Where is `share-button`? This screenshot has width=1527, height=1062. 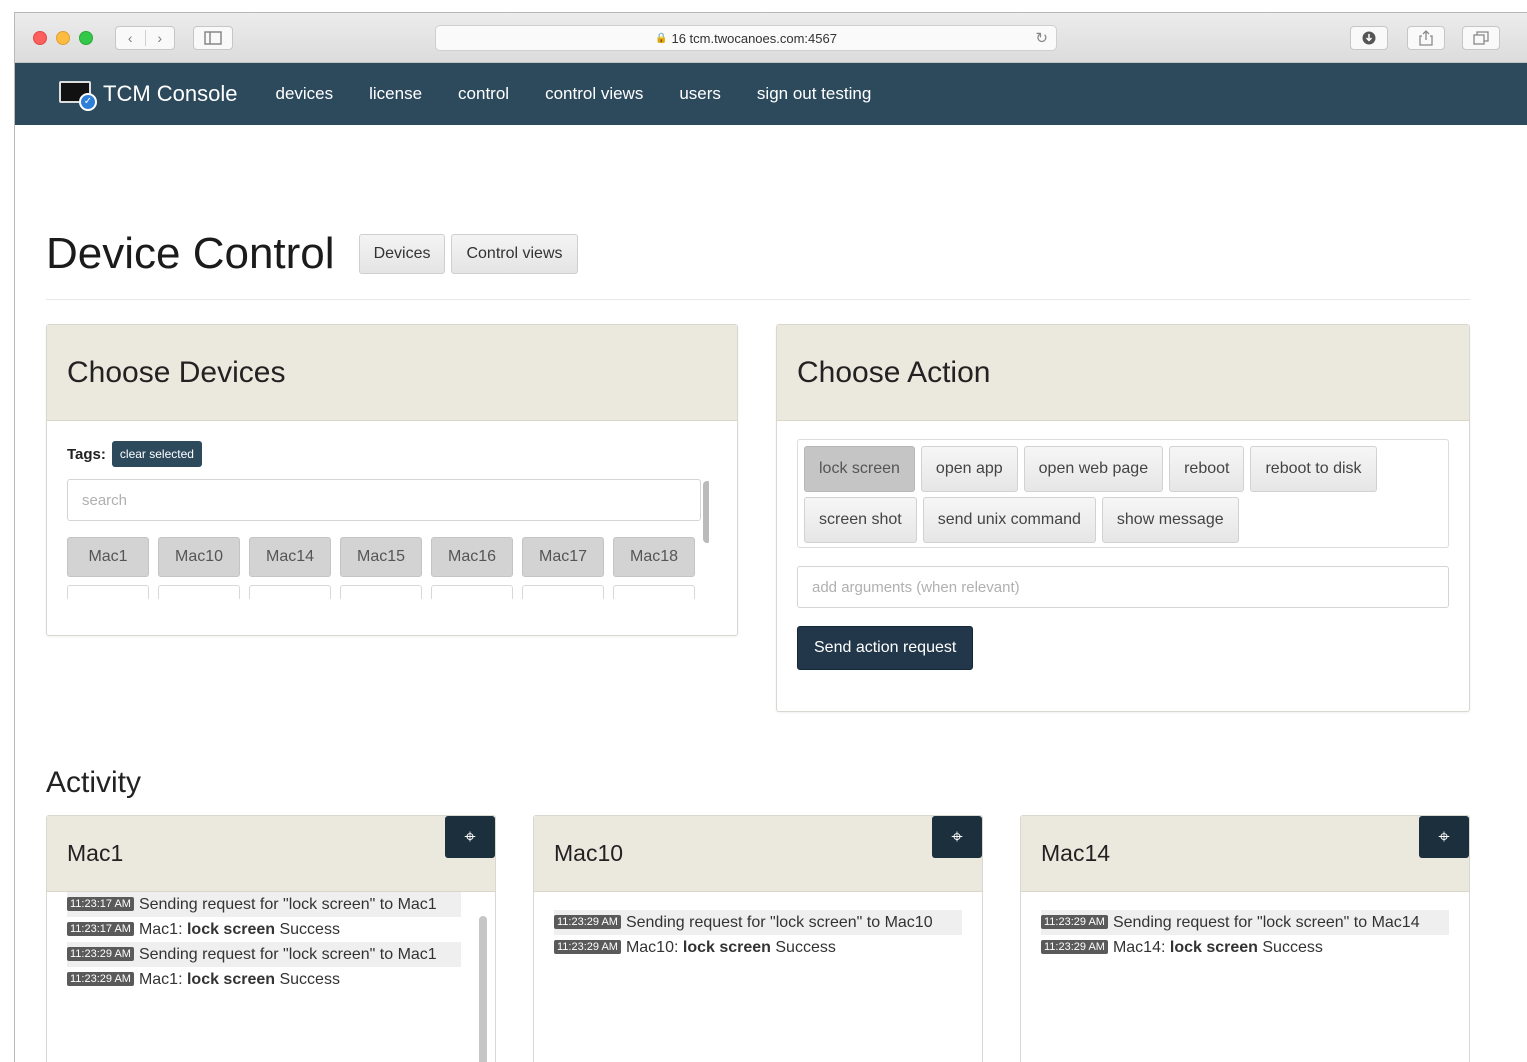
share-button is located at coordinates (1426, 38).